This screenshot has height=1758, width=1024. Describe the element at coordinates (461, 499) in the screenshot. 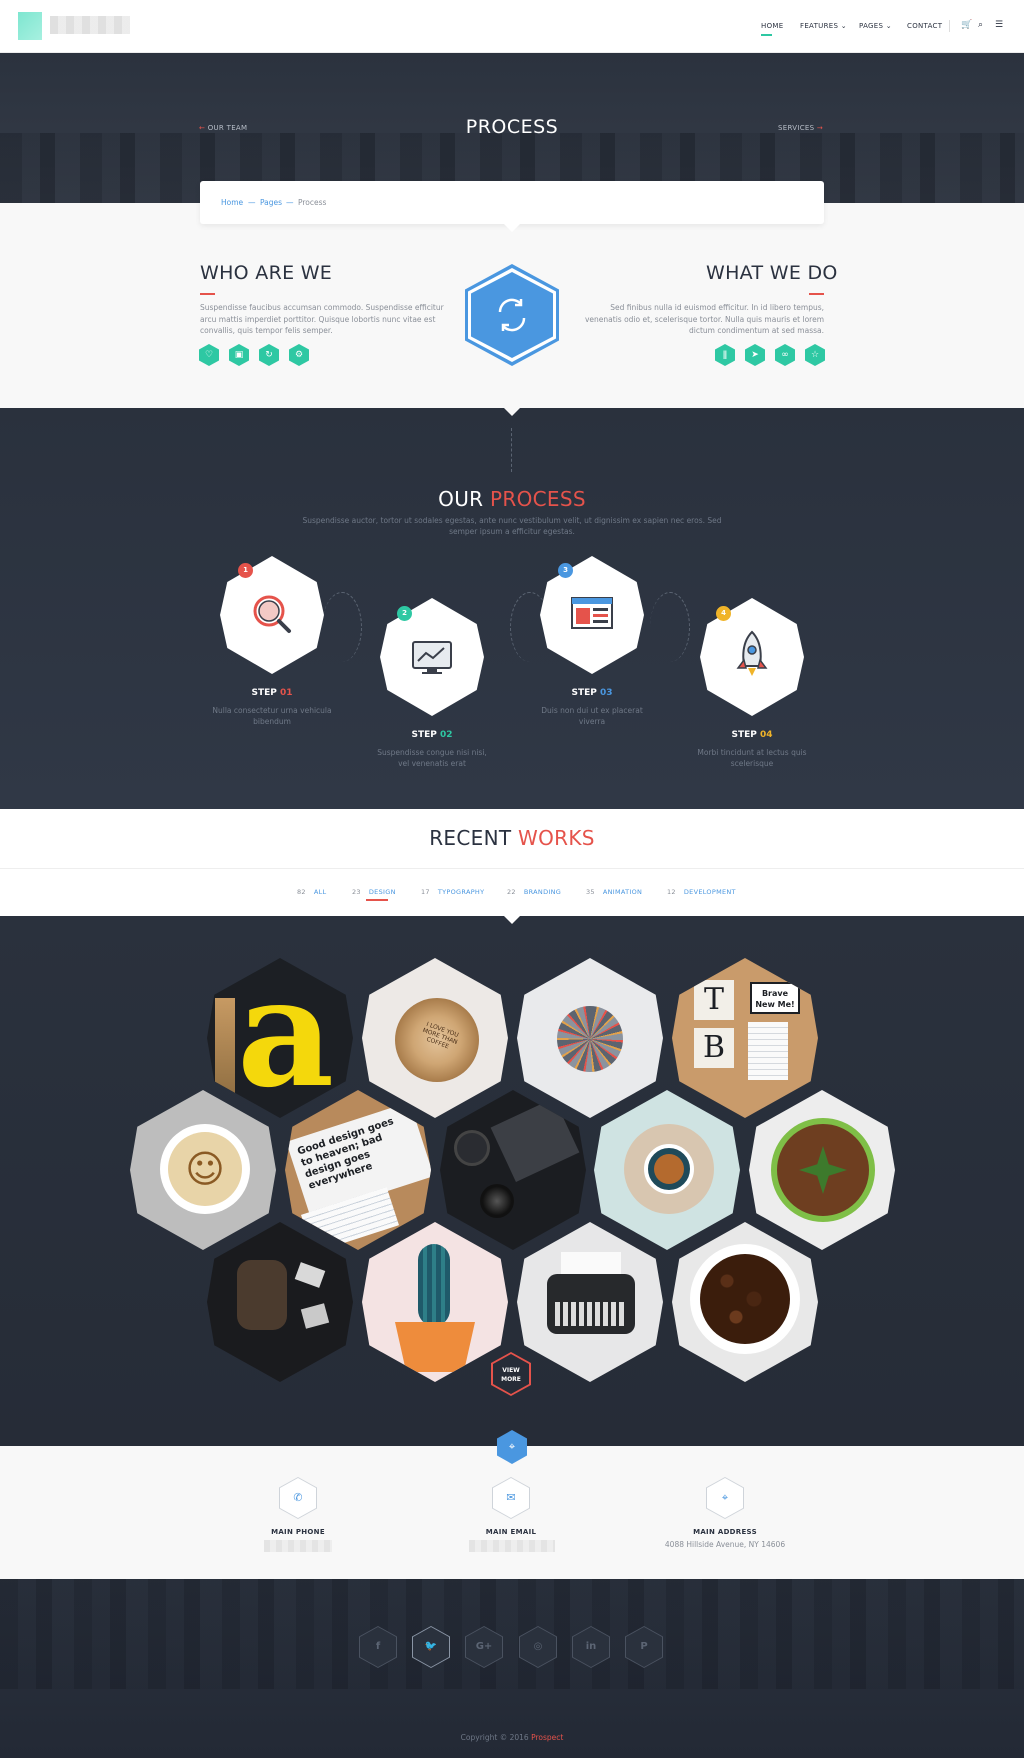

I see `process-title-a: OUR` at that location.